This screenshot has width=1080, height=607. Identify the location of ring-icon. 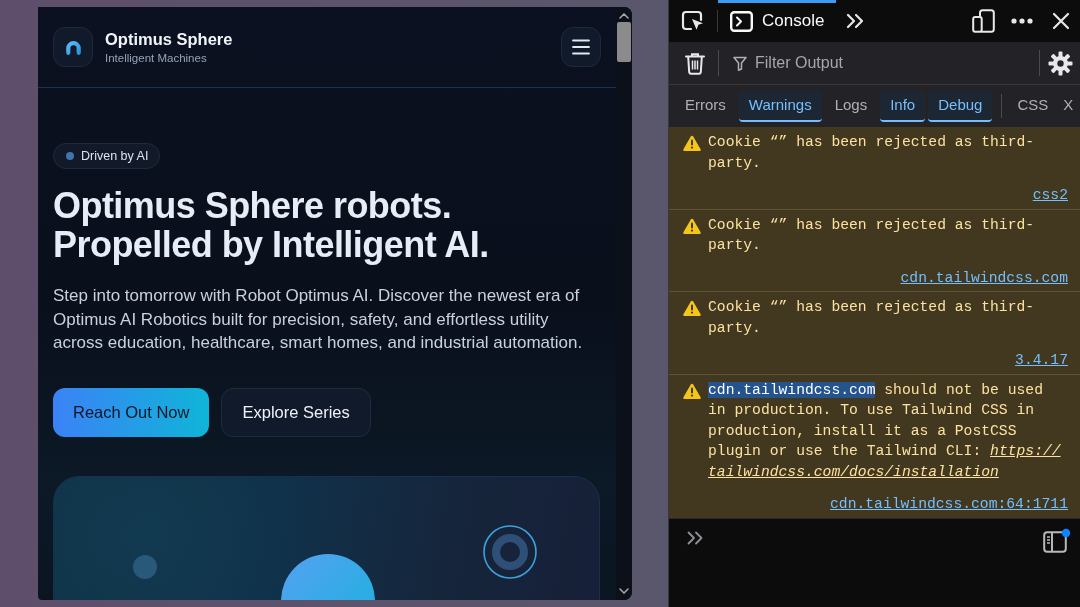
(510, 551).